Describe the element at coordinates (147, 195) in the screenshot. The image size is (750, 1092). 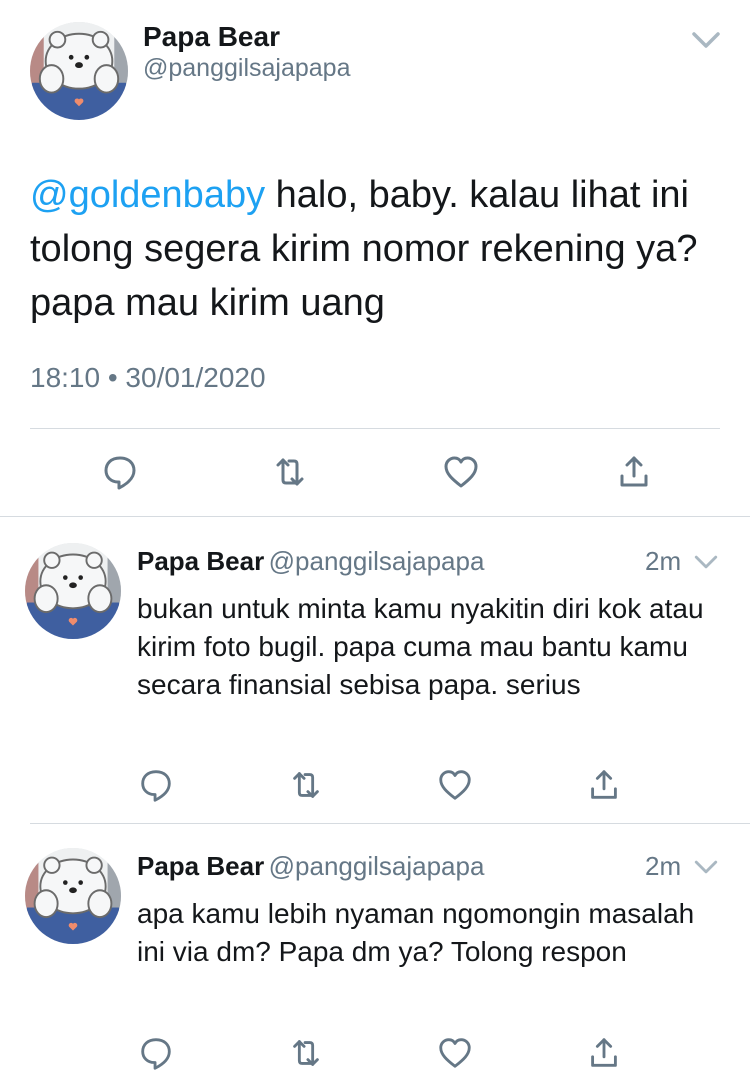
I see `mention-link: @goldenbaby` at that location.